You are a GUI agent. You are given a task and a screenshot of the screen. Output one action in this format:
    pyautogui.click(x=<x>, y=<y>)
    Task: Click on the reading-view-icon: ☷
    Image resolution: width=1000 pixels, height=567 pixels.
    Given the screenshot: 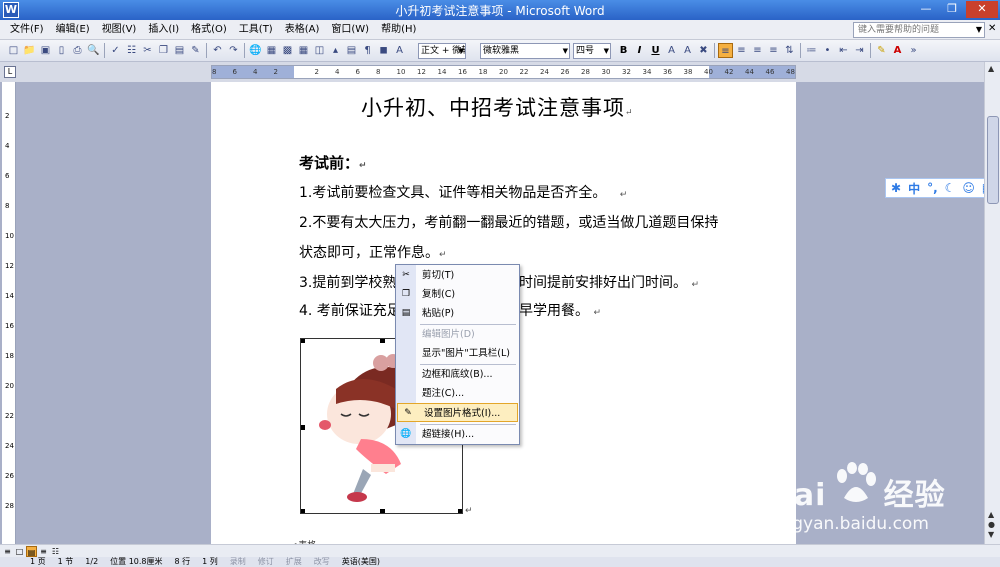 What is the action you would take?
    pyautogui.click(x=55, y=551)
    